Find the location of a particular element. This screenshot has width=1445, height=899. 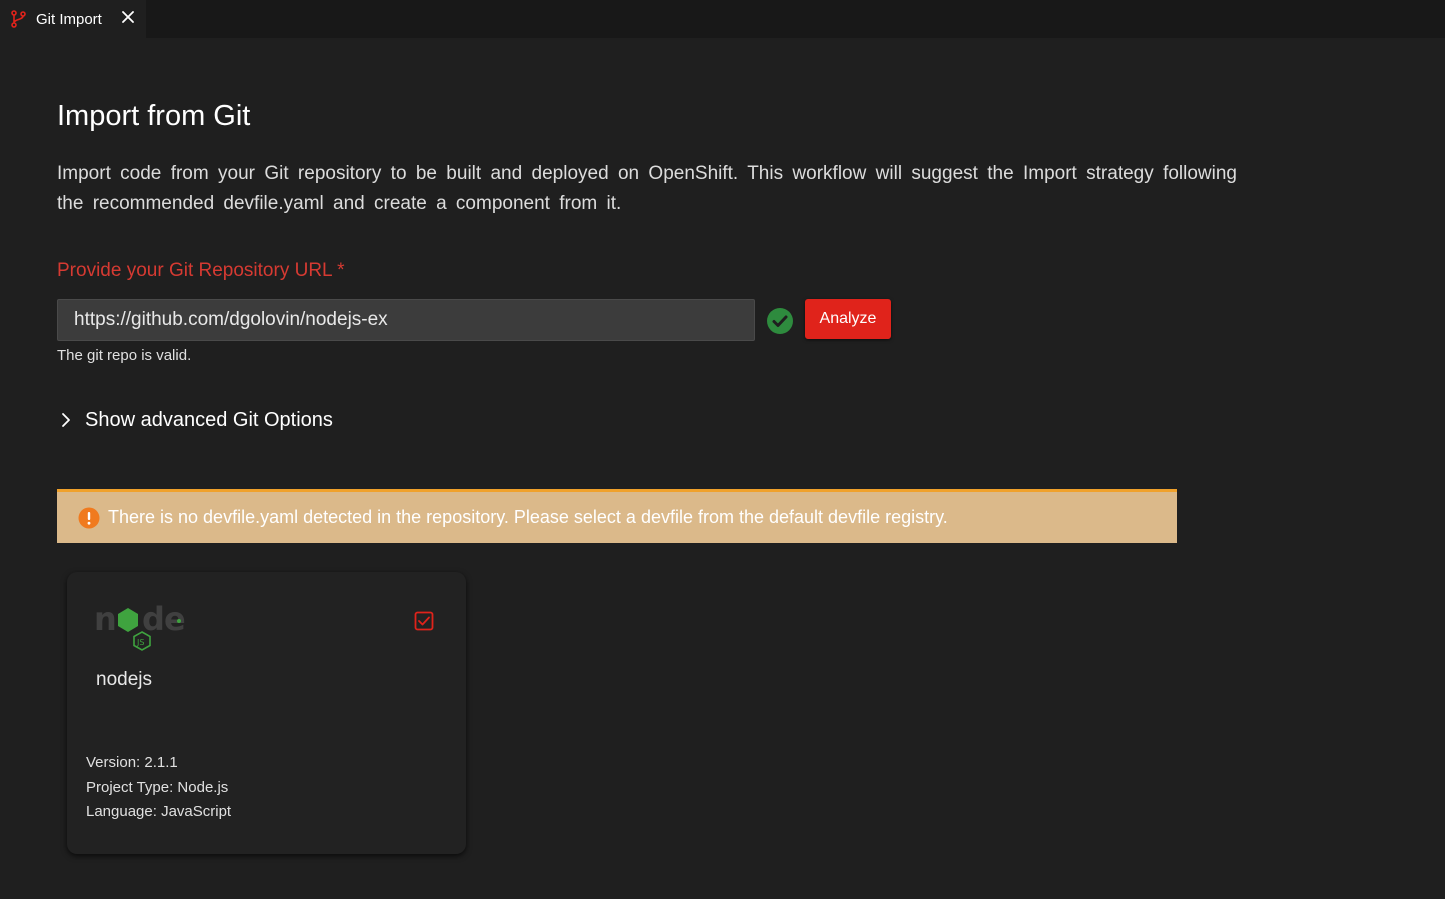

svg-text: d is located at coordinates (153, 619).